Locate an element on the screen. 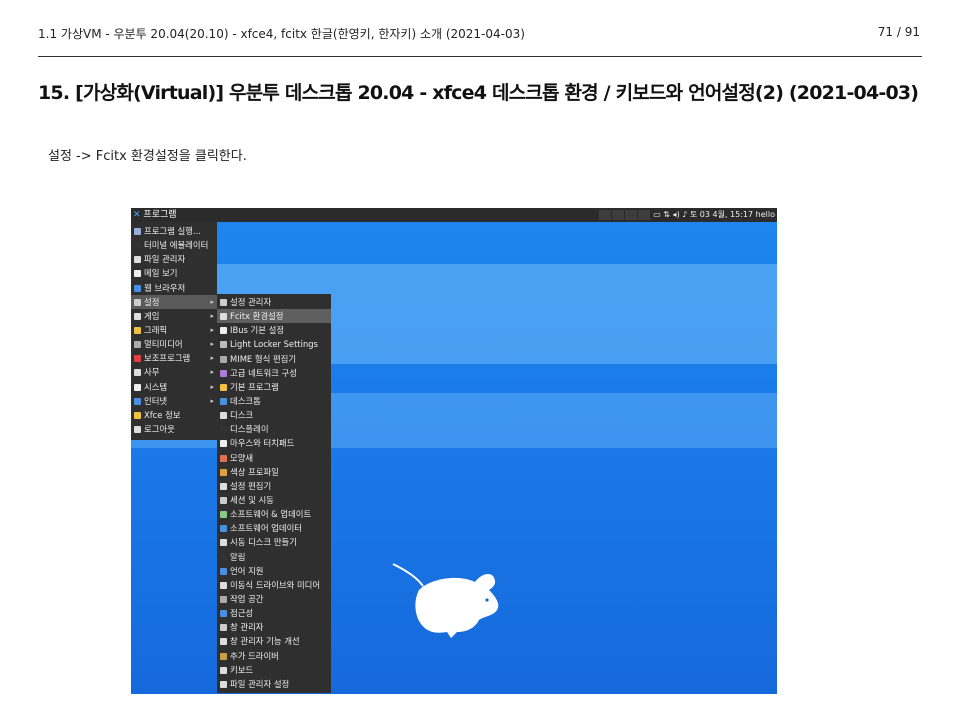  settings-menu-item: 설정 편집기 is located at coordinates (274, 486).